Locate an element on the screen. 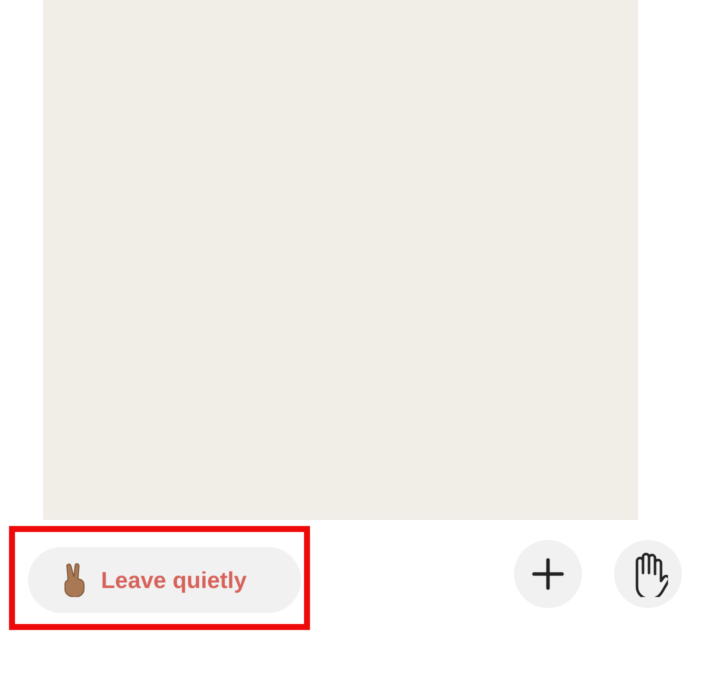 This screenshot has width=710, height=688. leave-button: Leave quietly is located at coordinates (164, 580).